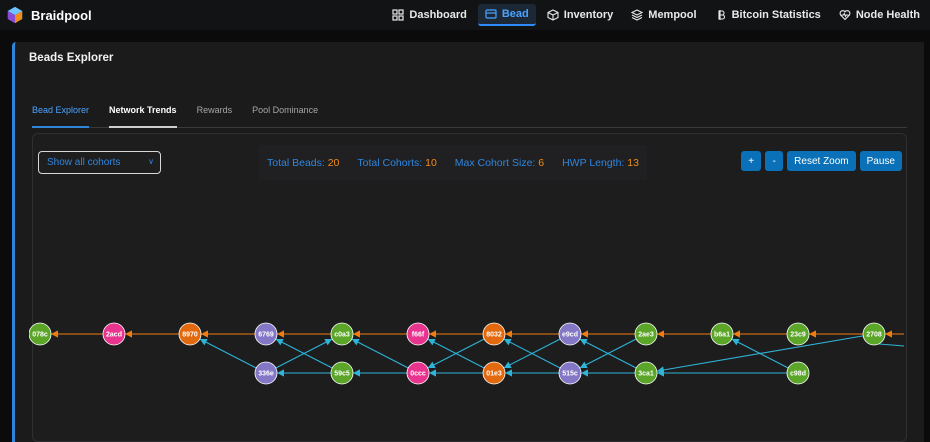  I want to click on bead-node: 0ccc, so click(418, 373).